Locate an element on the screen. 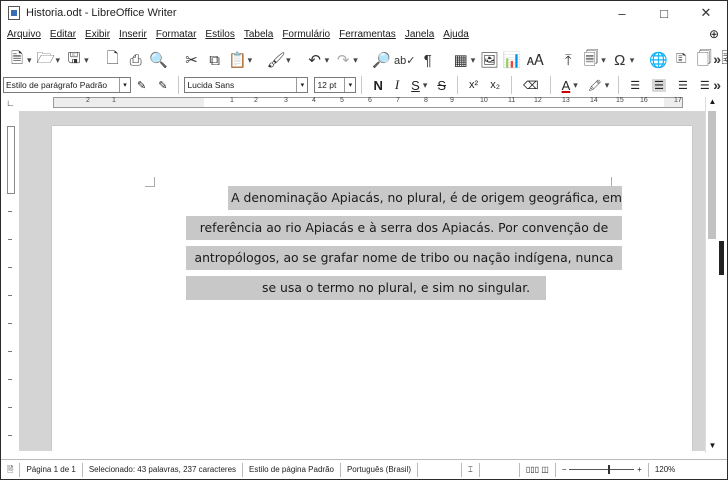  close-button: ✕ is located at coordinates (706, 13).